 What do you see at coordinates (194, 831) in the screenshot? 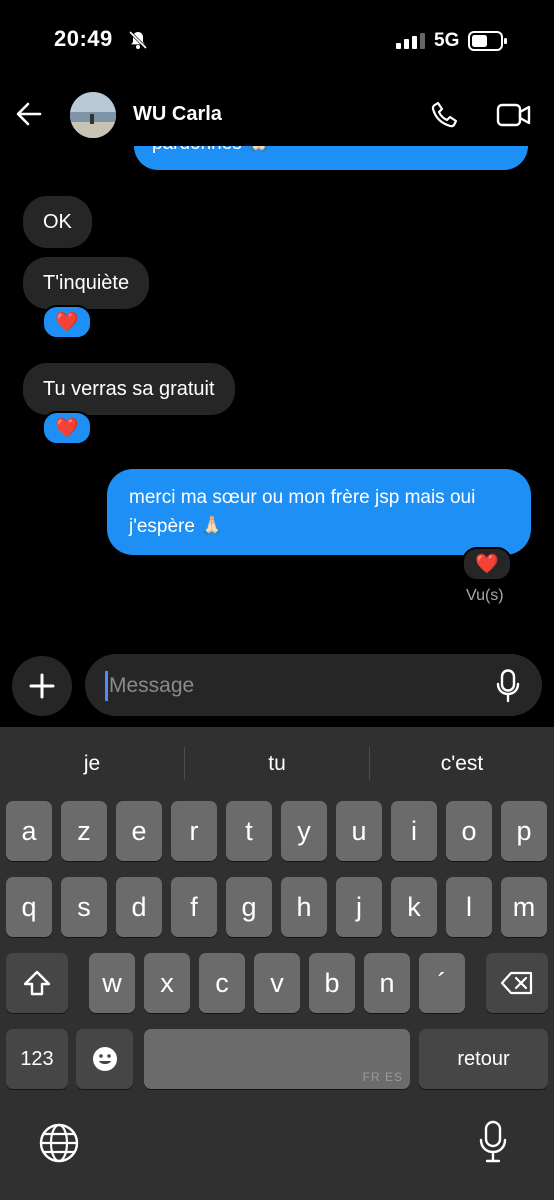
I see `key: r` at bounding box center [194, 831].